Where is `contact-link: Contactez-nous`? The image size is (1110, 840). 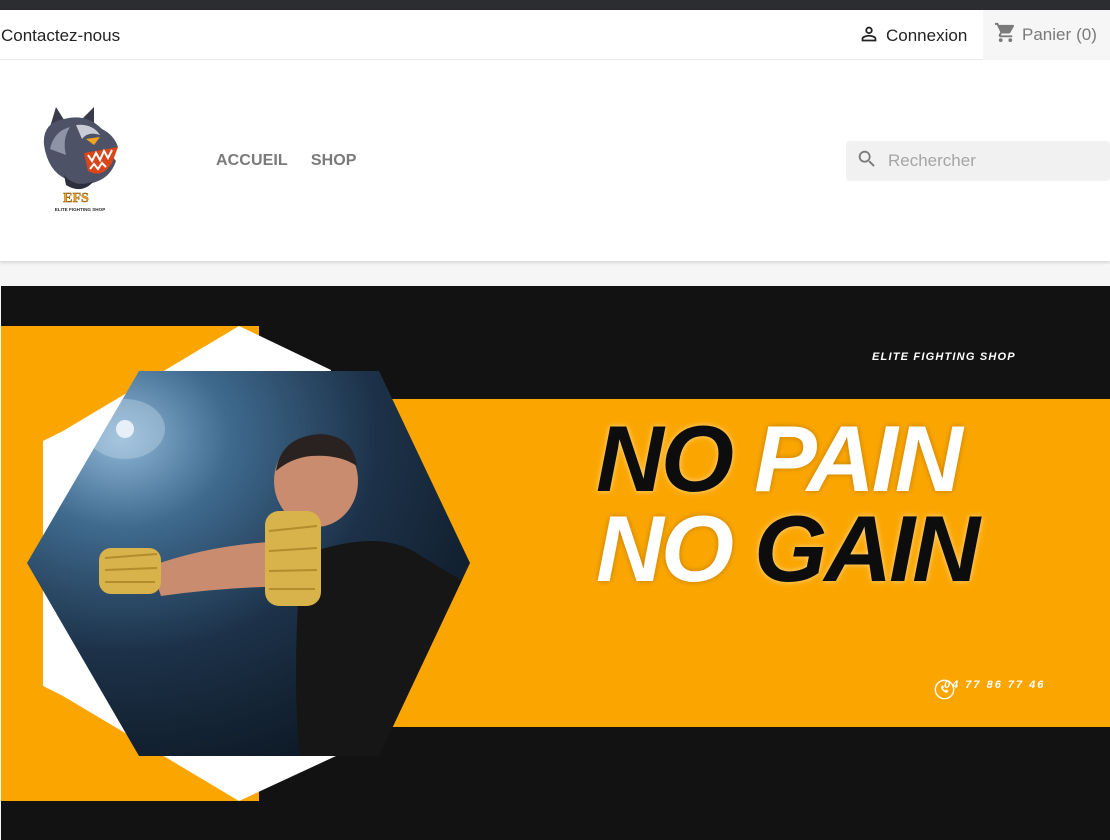 contact-link: Contactez-nous is located at coordinates (60, 36).